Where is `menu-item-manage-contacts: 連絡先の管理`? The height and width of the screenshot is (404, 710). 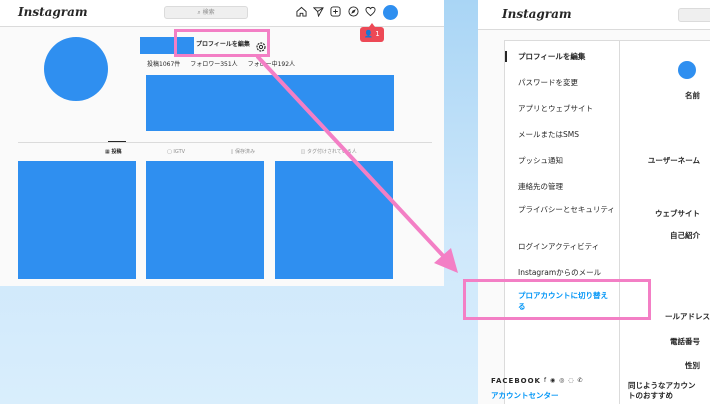 menu-item-manage-contacts: 連絡先の管理 is located at coordinates (562, 186).